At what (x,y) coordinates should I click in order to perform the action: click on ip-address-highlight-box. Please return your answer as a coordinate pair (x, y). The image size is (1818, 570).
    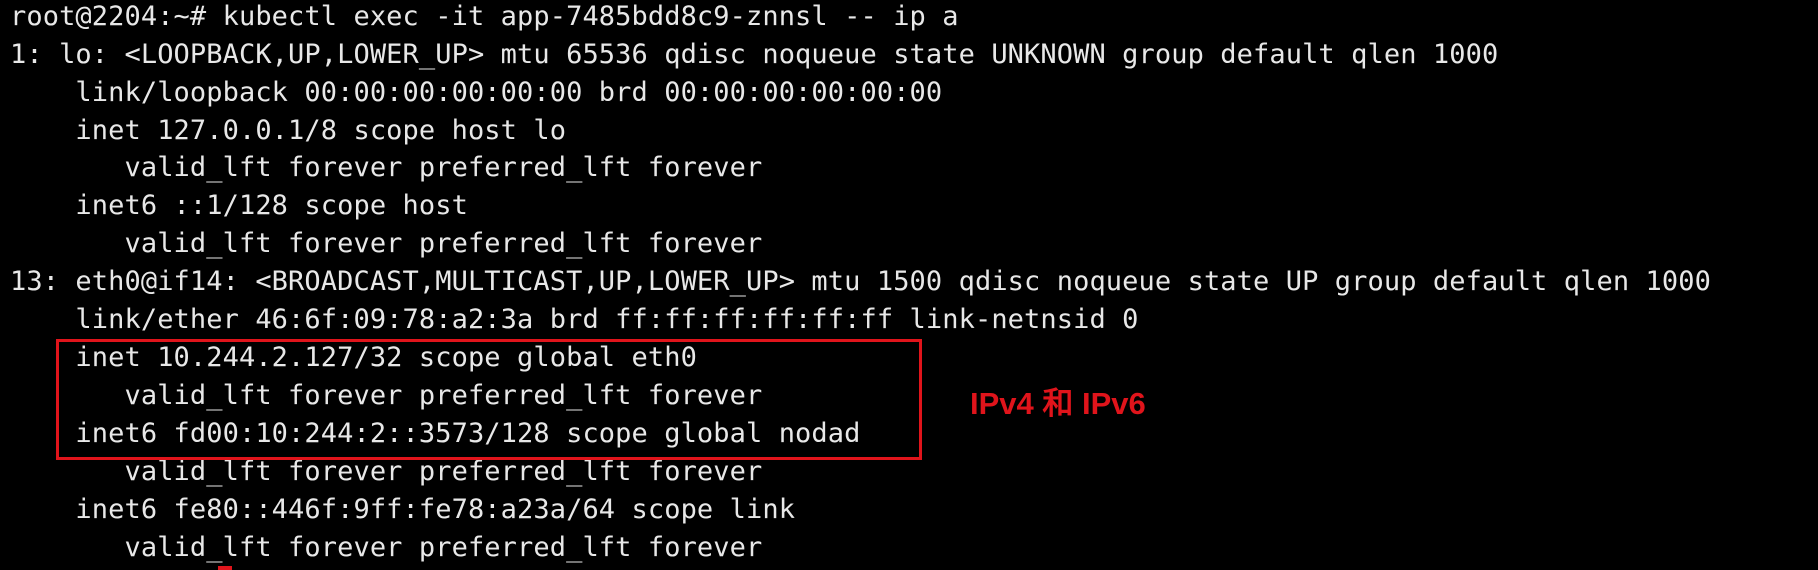
    Looking at the image, I should click on (489, 399).